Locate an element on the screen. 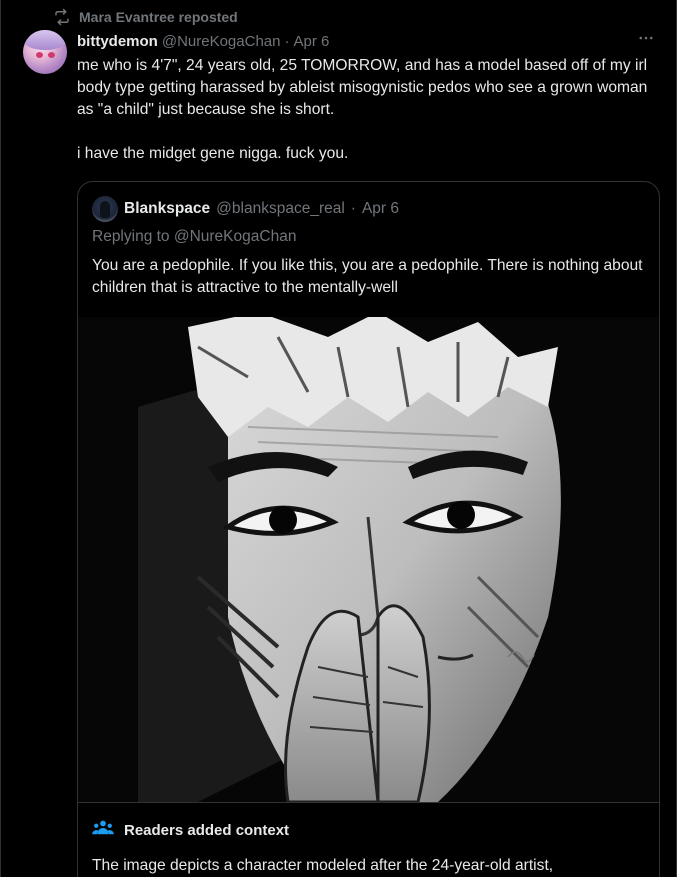 The height and width of the screenshot is (877, 677). repost-indicator: Mara Evantree reposted is located at coordinates (145, 17).